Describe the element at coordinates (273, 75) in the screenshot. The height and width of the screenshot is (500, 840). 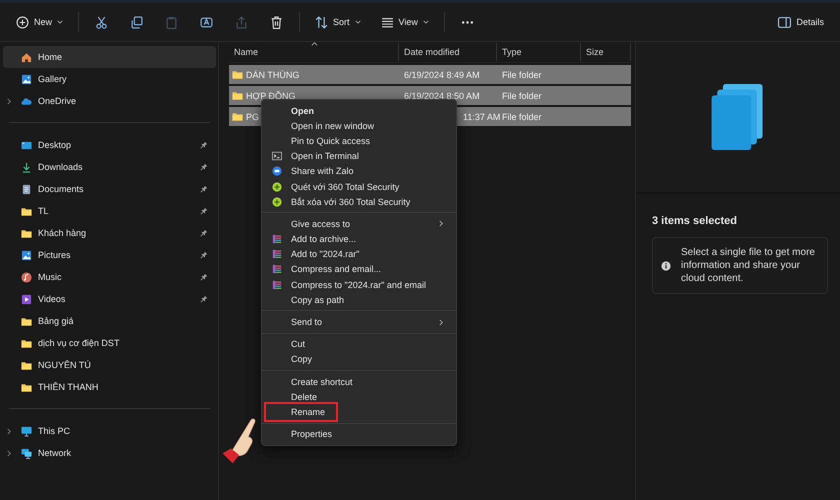
I see `folder-name: DÁN THÙNG` at that location.